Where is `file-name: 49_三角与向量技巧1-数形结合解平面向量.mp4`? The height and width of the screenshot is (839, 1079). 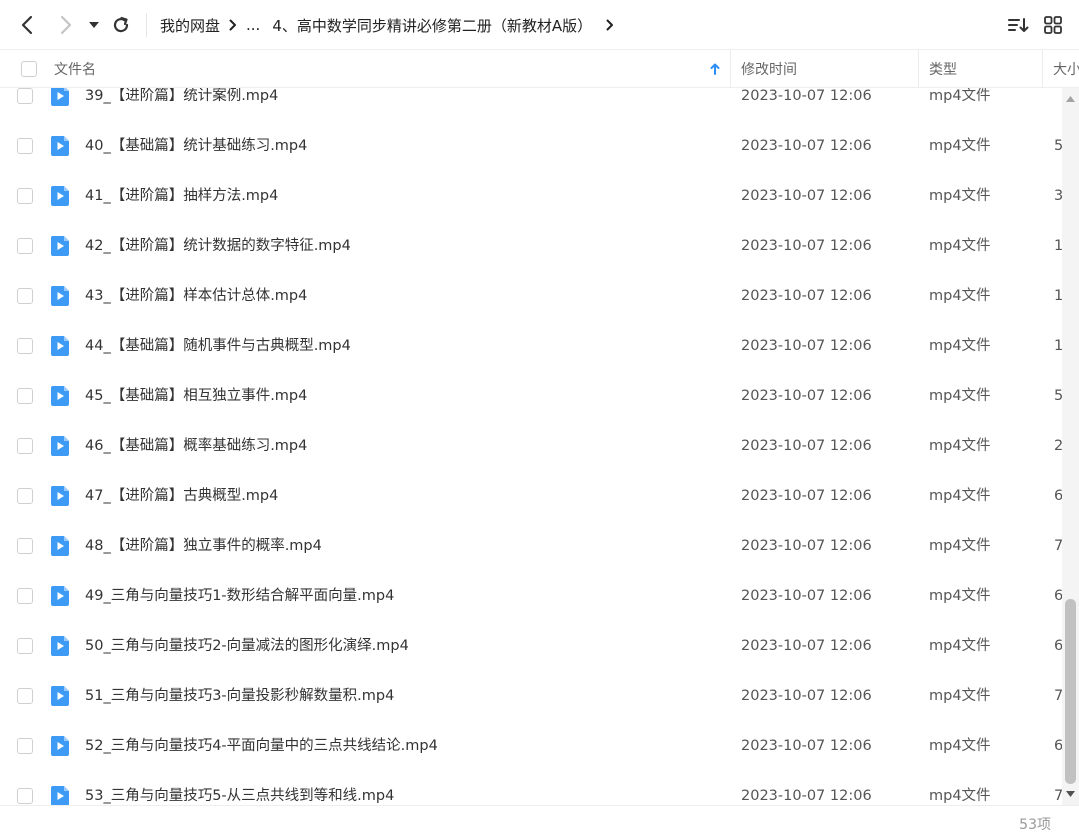 file-name: 49_三角与向量技巧1-数形结合解平面向量.mp4 is located at coordinates (239, 596).